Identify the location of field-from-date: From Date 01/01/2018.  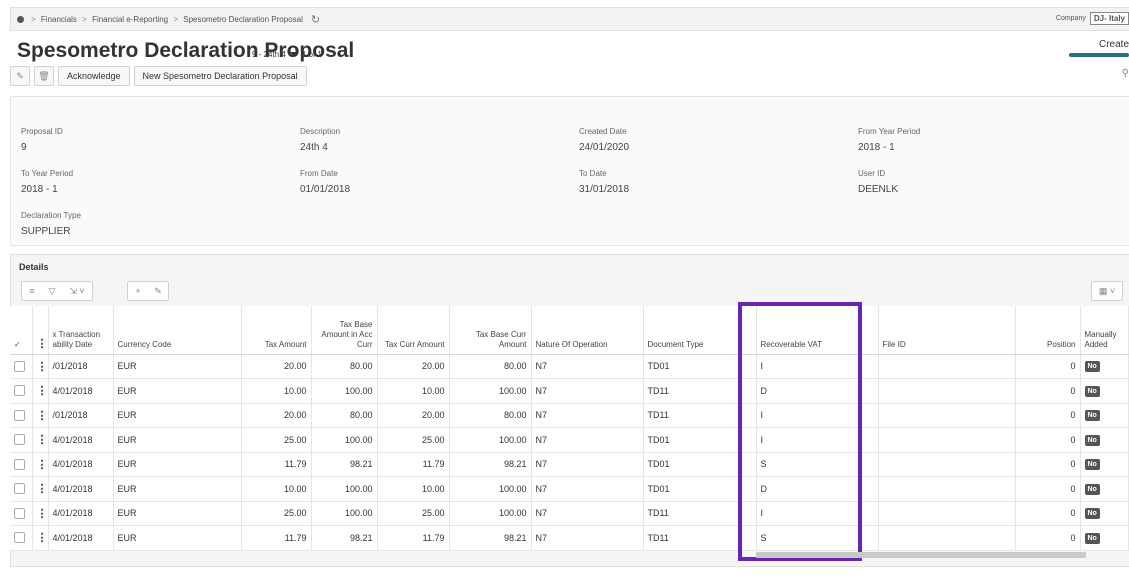
(325, 182).